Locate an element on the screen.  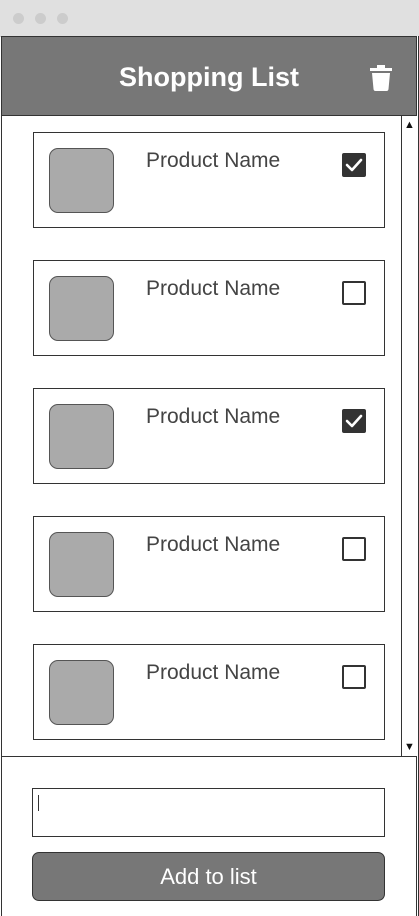
app-header: Shopping List is located at coordinates (209, 76).